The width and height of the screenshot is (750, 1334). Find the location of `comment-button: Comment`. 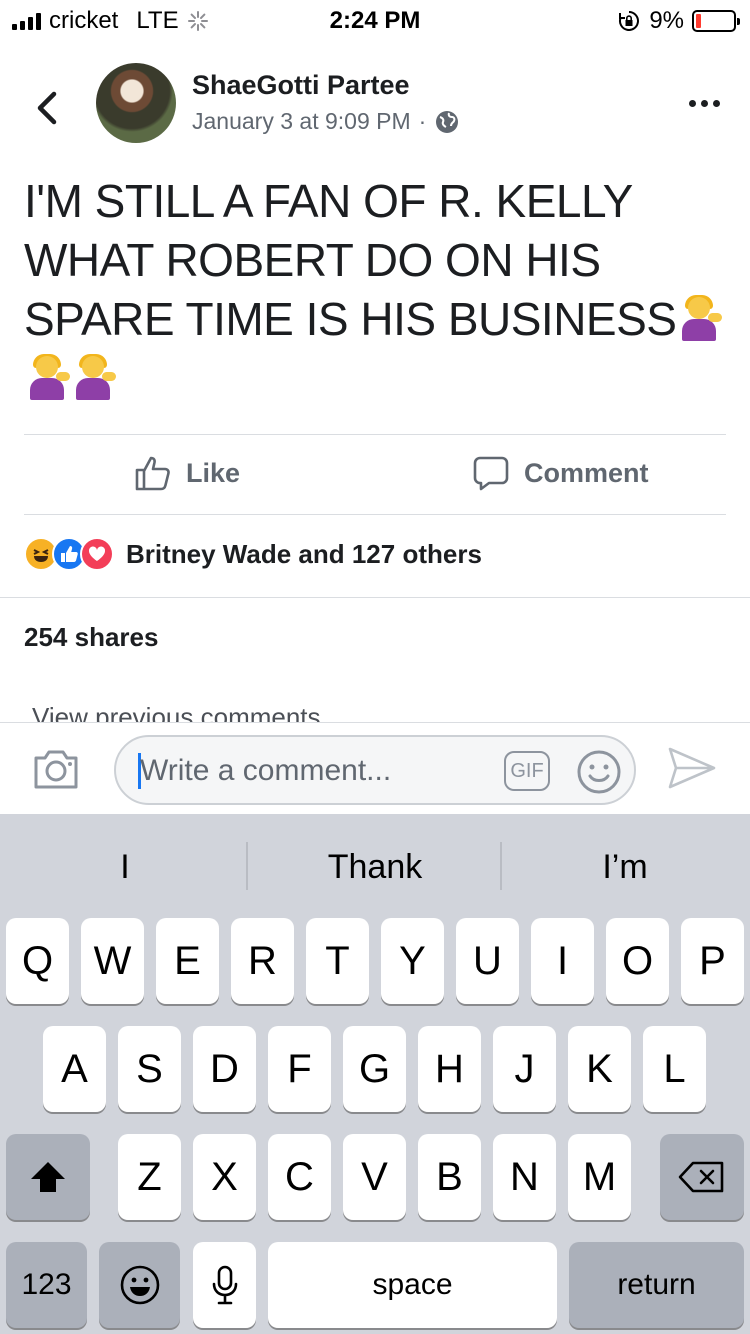

comment-button: Comment is located at coordinates (560, 473).